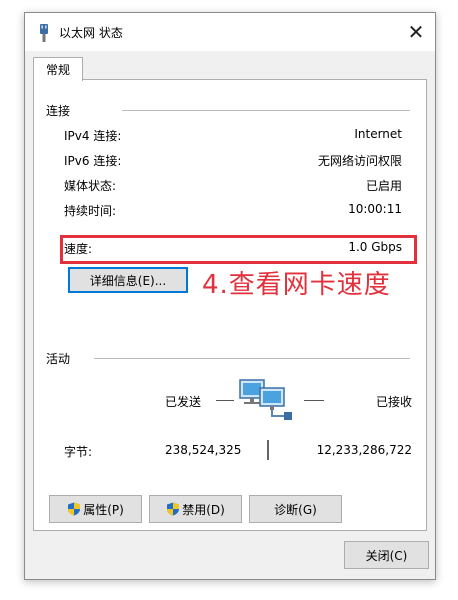 This screenshot has width=458, height=600. What do you see at coordinates (203, 509) in the screenshot?
I see `disable-button-label: 禁用(D)` at bounding box center [203, 509].